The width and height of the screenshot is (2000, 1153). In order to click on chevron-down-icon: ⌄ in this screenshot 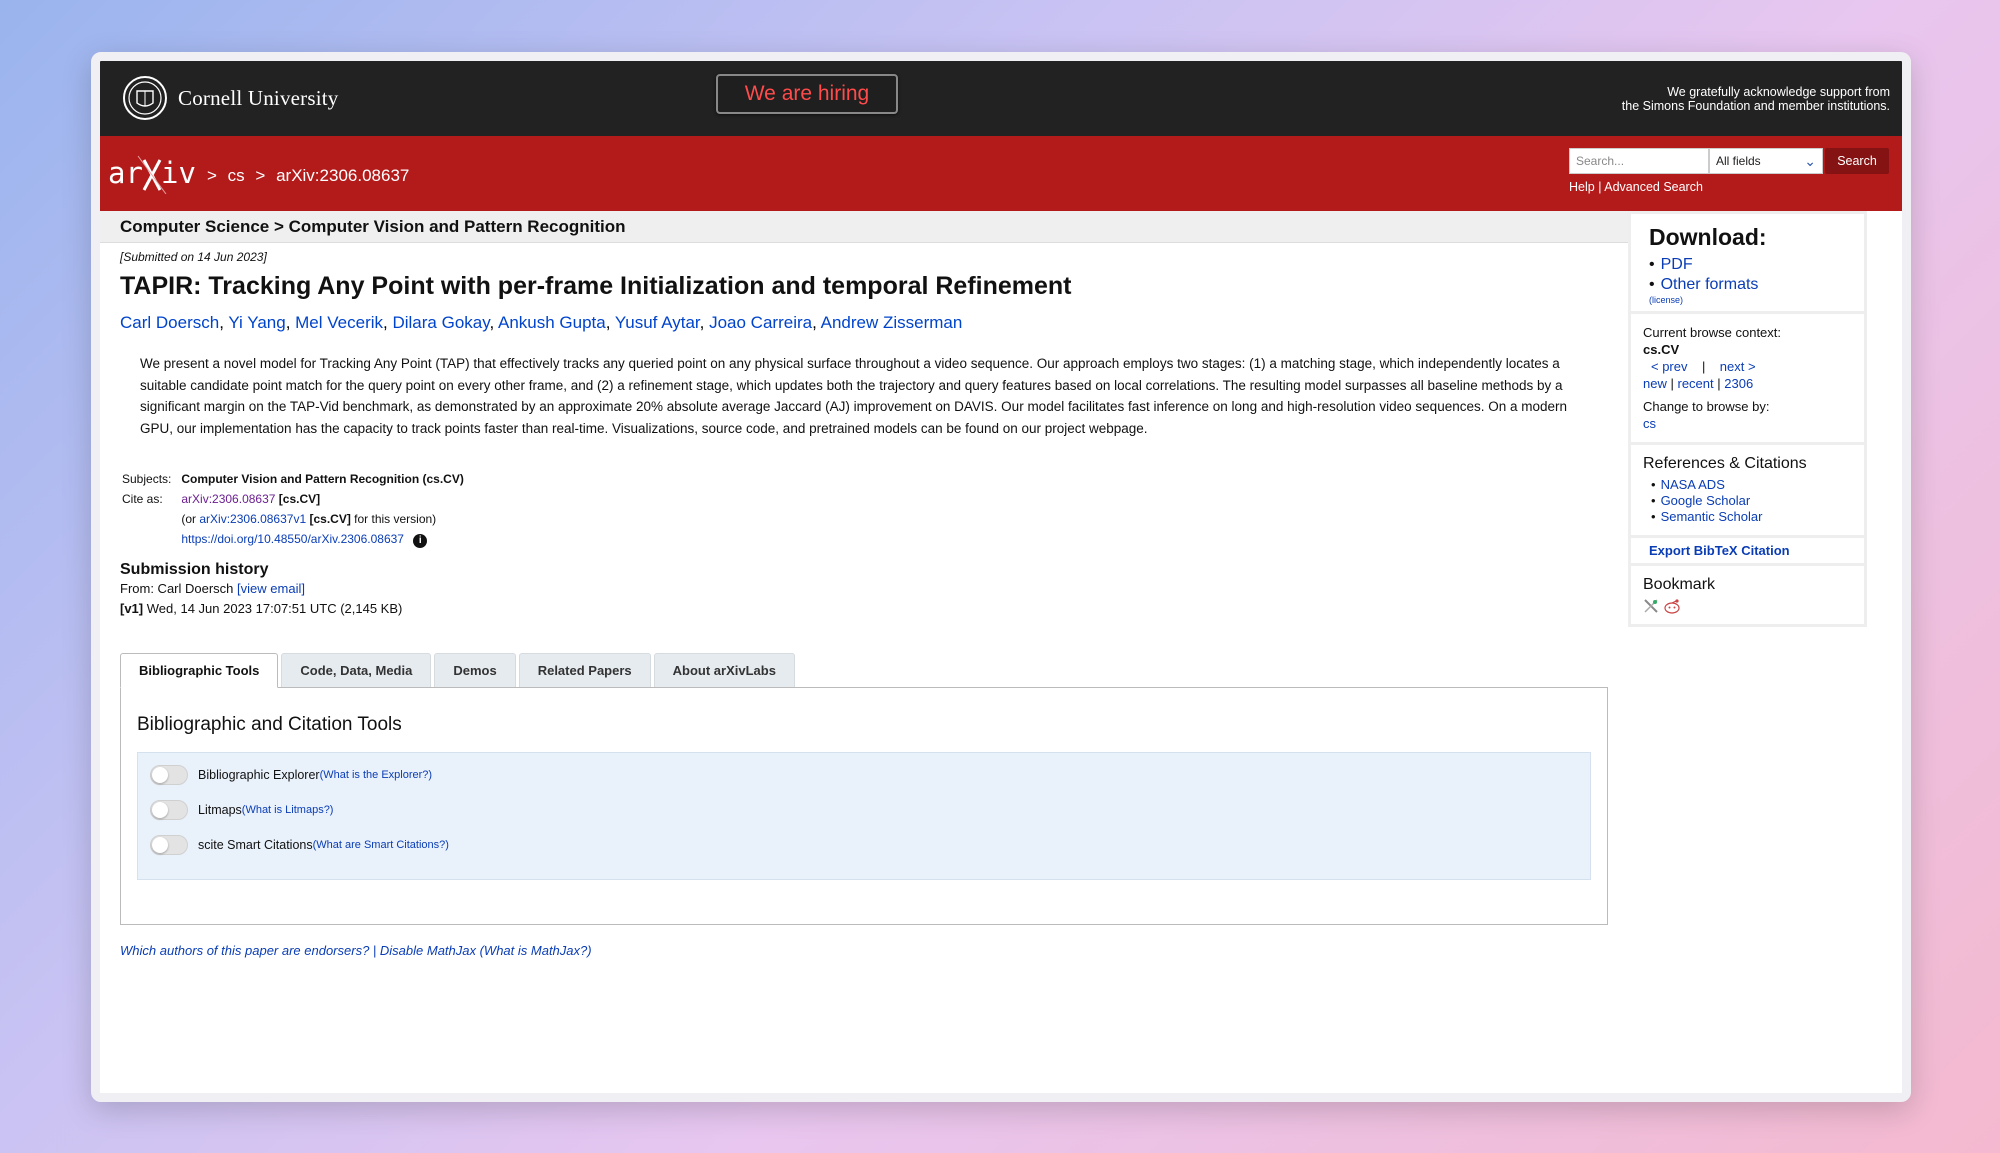, I will do `click(1810, 161)`.